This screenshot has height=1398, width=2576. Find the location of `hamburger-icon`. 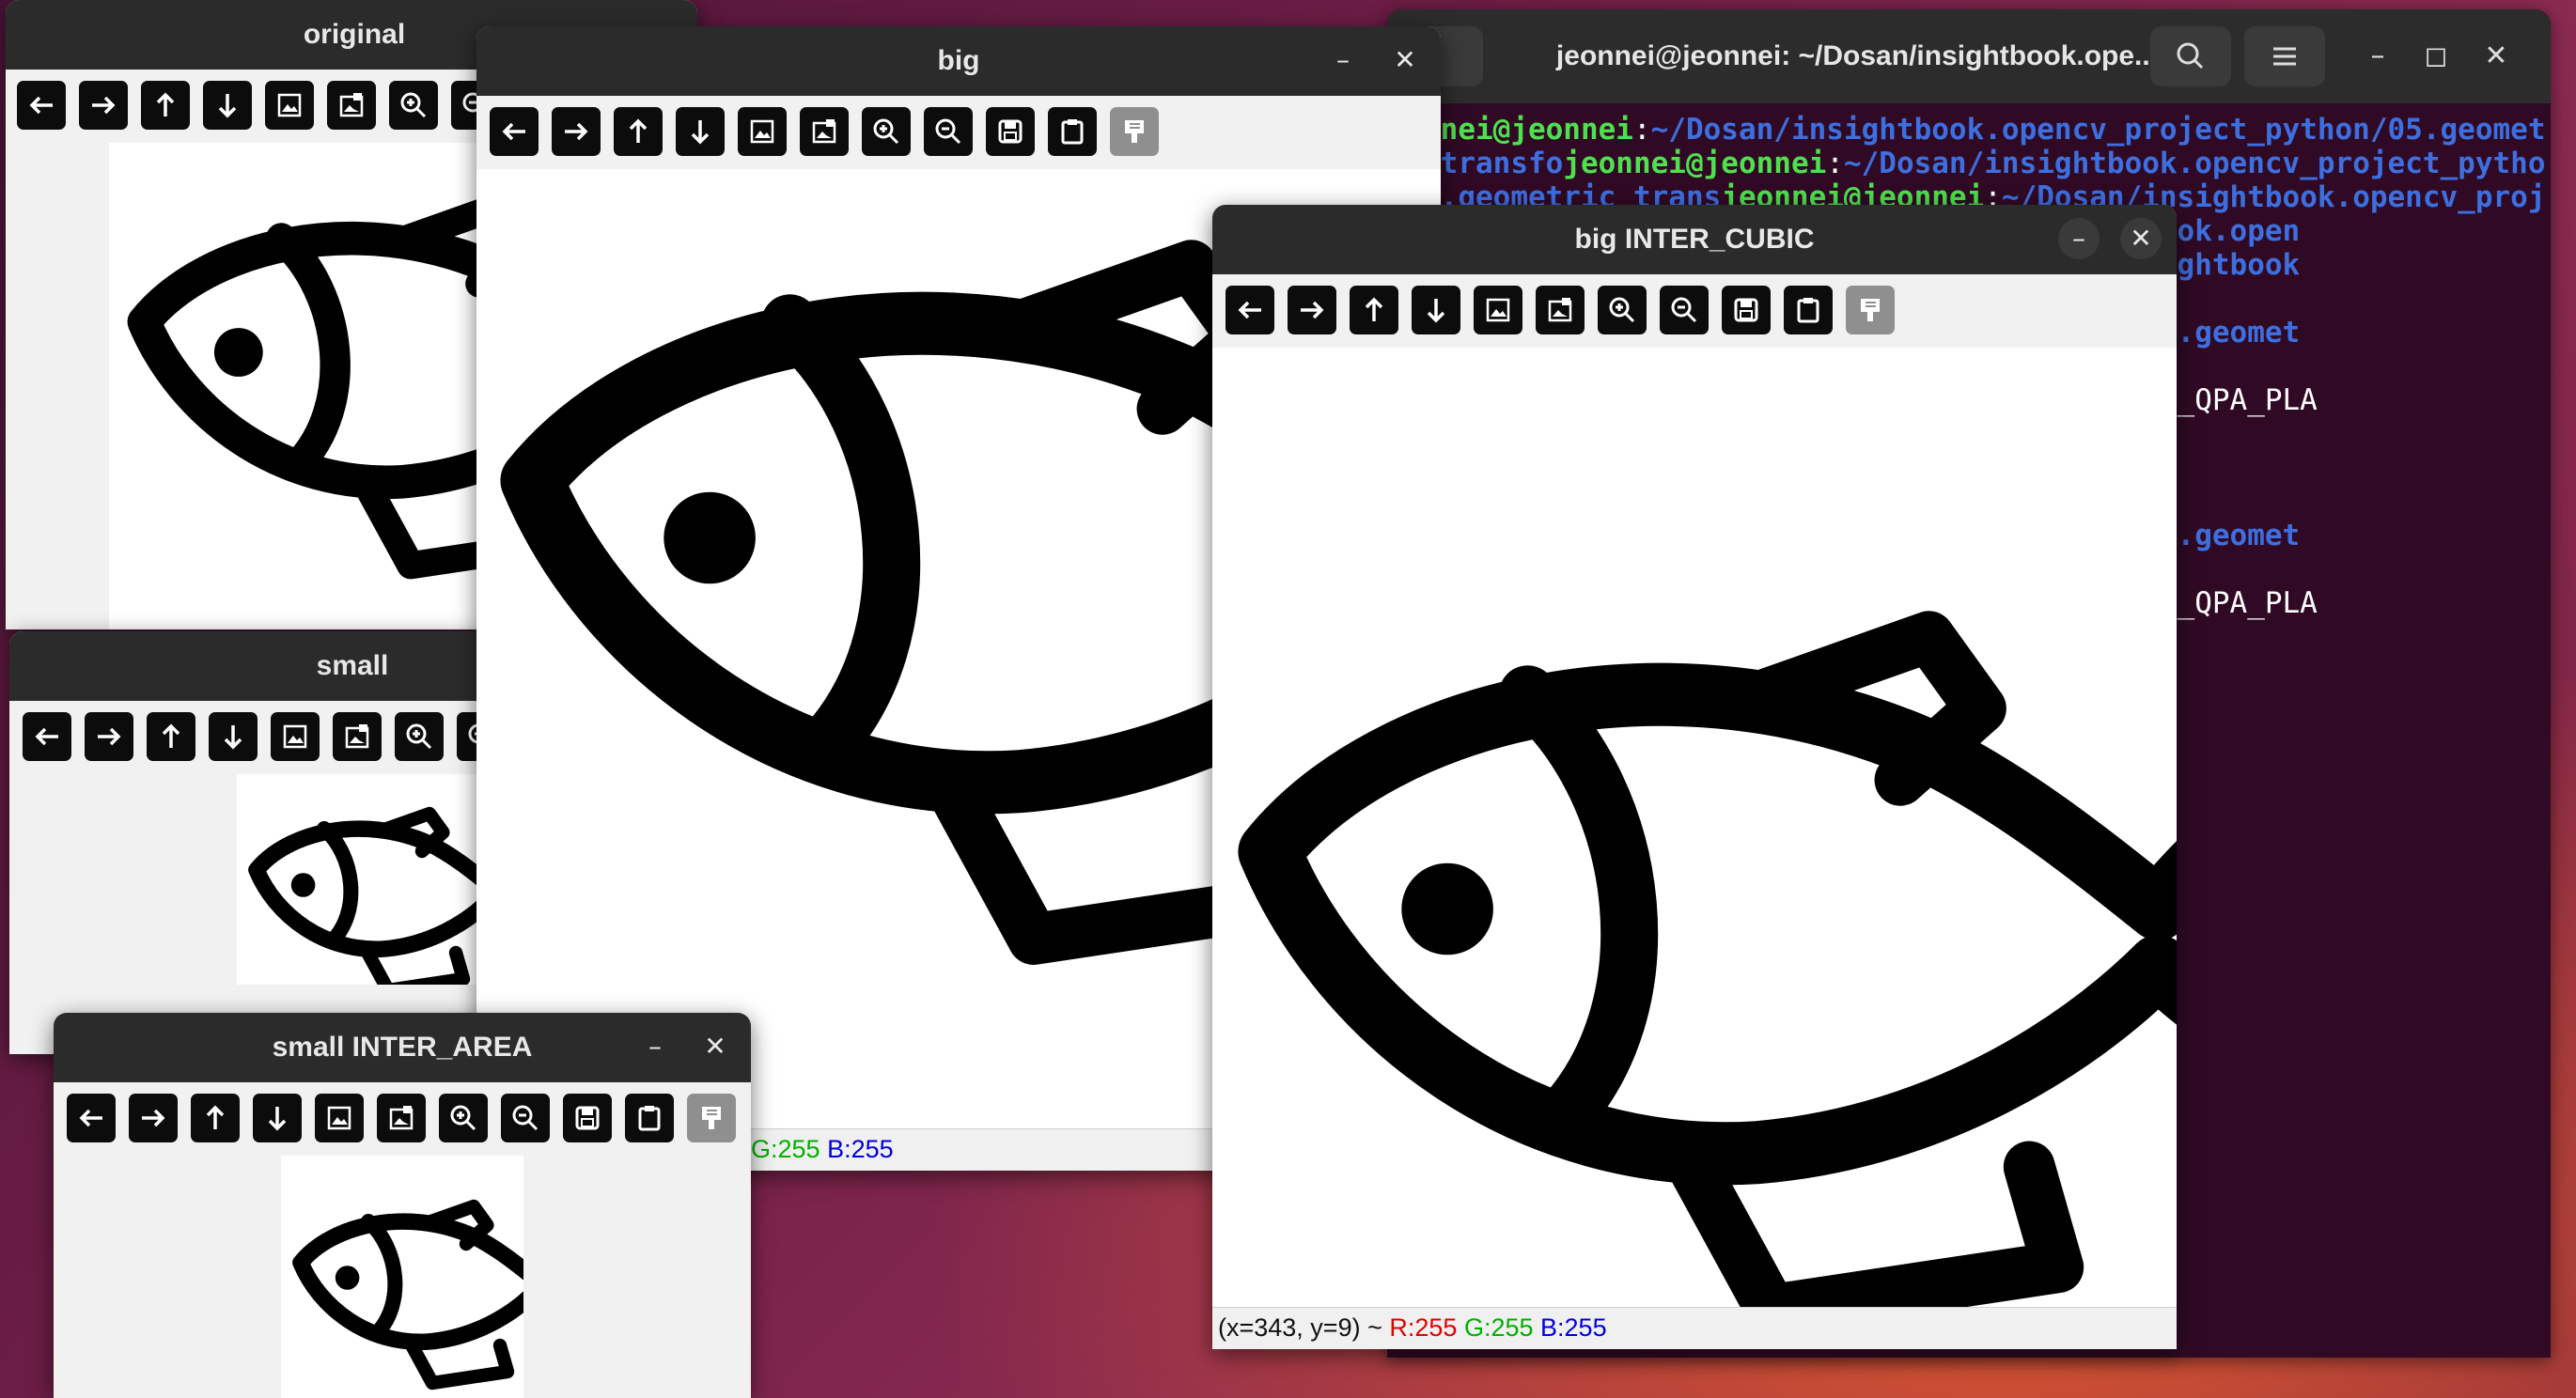

hamburger-icon is located at coordinates (2284, 56).